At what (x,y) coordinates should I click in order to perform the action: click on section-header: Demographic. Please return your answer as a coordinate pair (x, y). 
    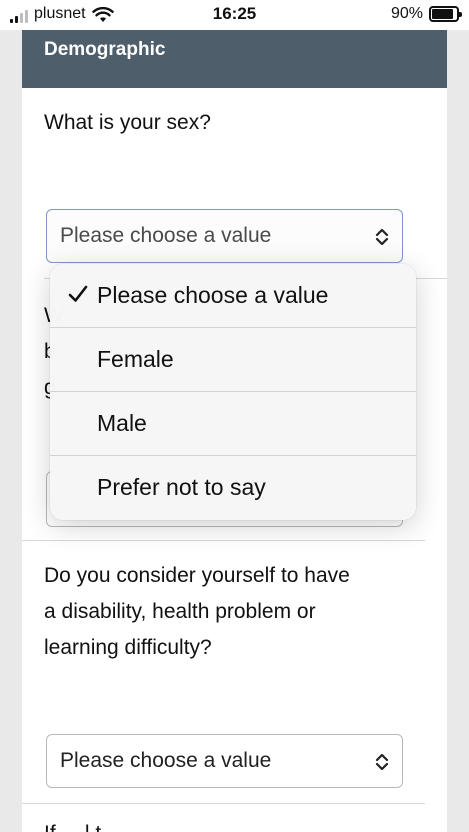
    Looking at the image, I should click on (234, 59).